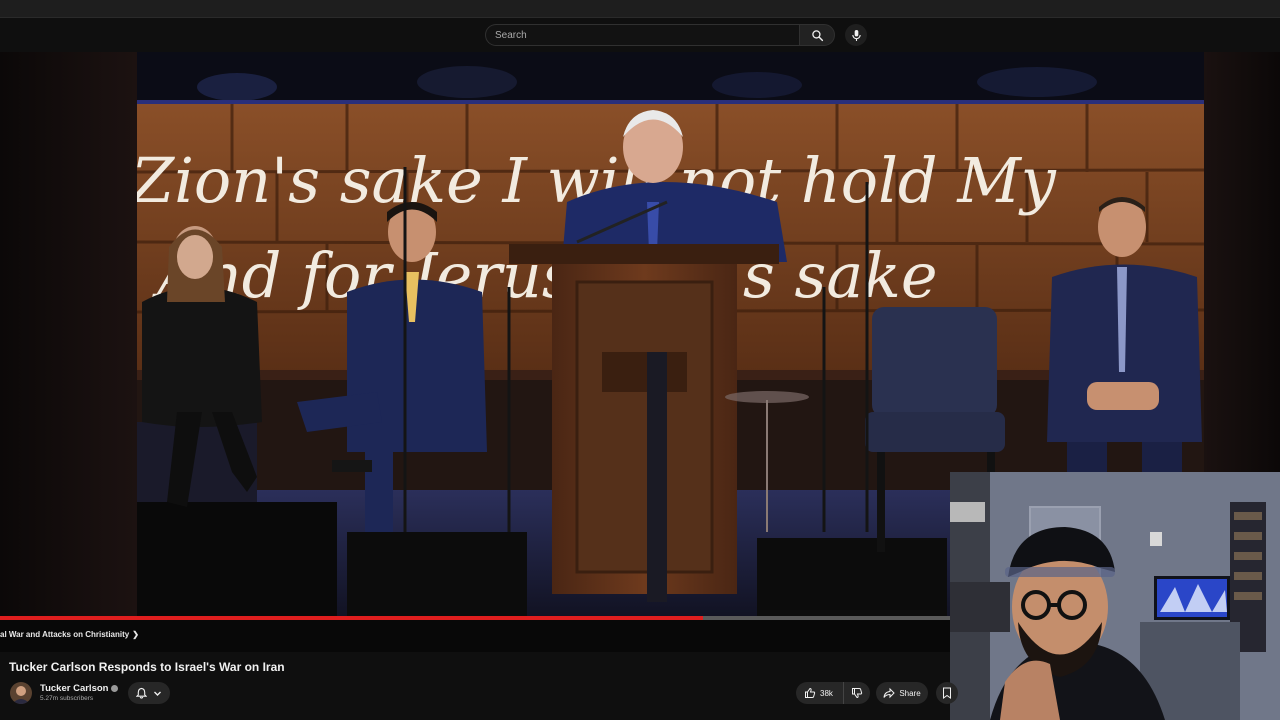  I want to click on masthead, so click(640, 35).